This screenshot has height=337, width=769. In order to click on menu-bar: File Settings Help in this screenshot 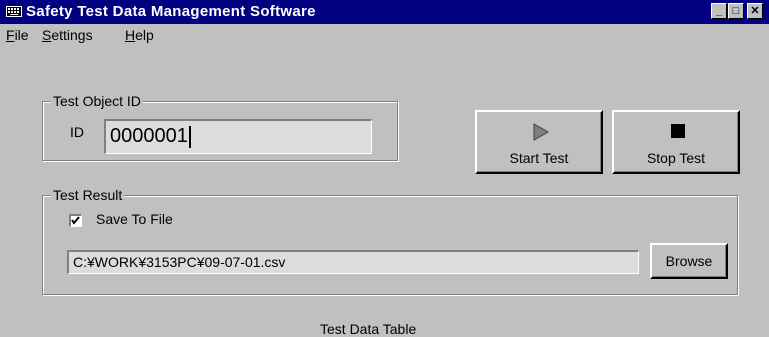, I will do `click(384, 35)`.